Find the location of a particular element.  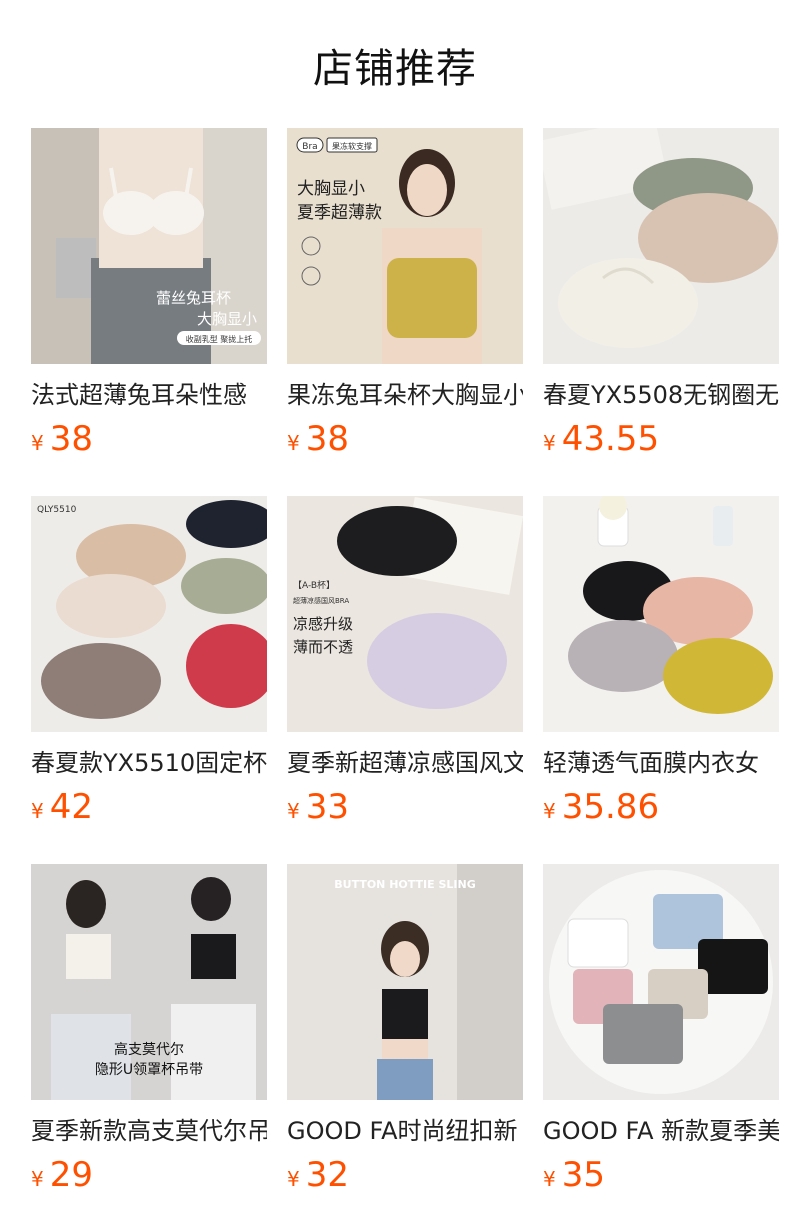

product-price: ¥ 29 is located at coordinates (149, 1175).